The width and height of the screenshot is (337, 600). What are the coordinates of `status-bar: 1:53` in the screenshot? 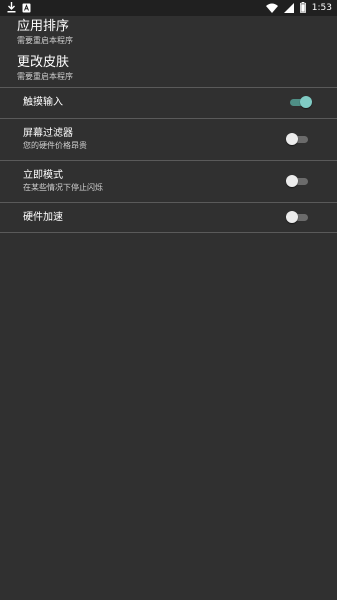 It's located at (168, 8).